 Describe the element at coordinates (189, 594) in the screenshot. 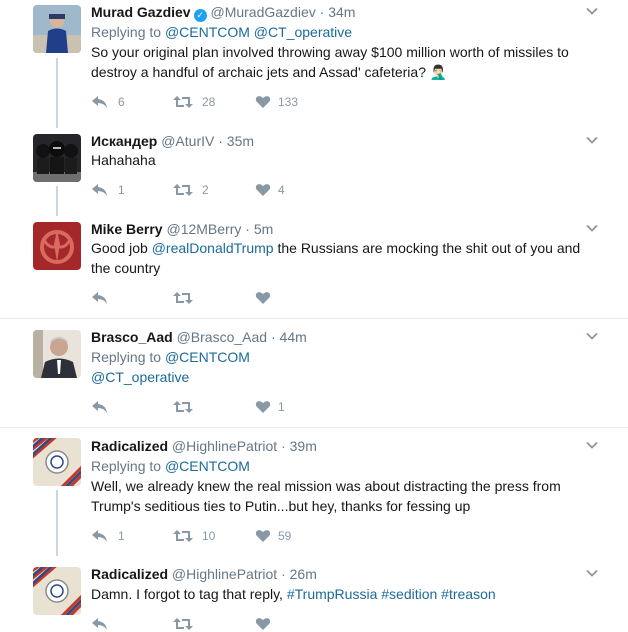

I see `text-segment: Damn. I forgot to tag that reply,` at that location.